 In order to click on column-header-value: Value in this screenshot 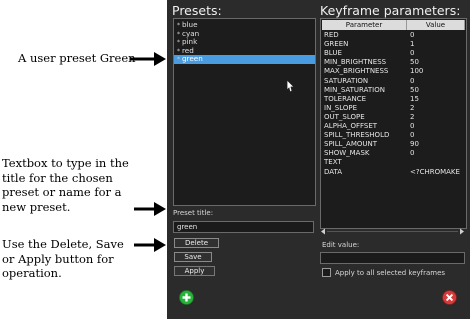, I will do `click(436, 25)`.